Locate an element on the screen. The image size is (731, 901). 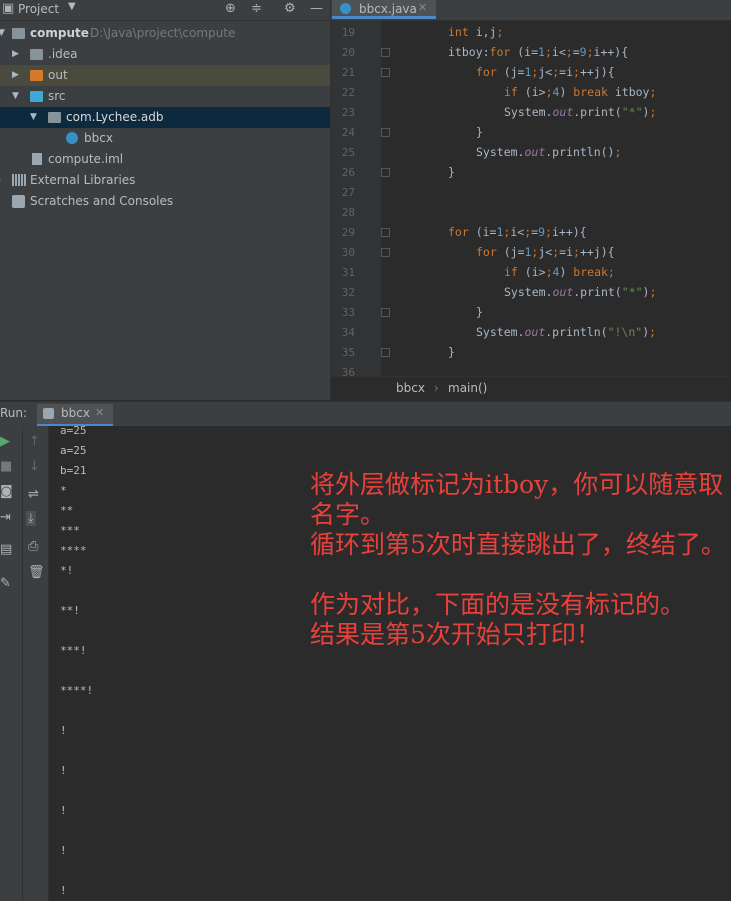
line-number: 28 is located at coordinates (348, 212).